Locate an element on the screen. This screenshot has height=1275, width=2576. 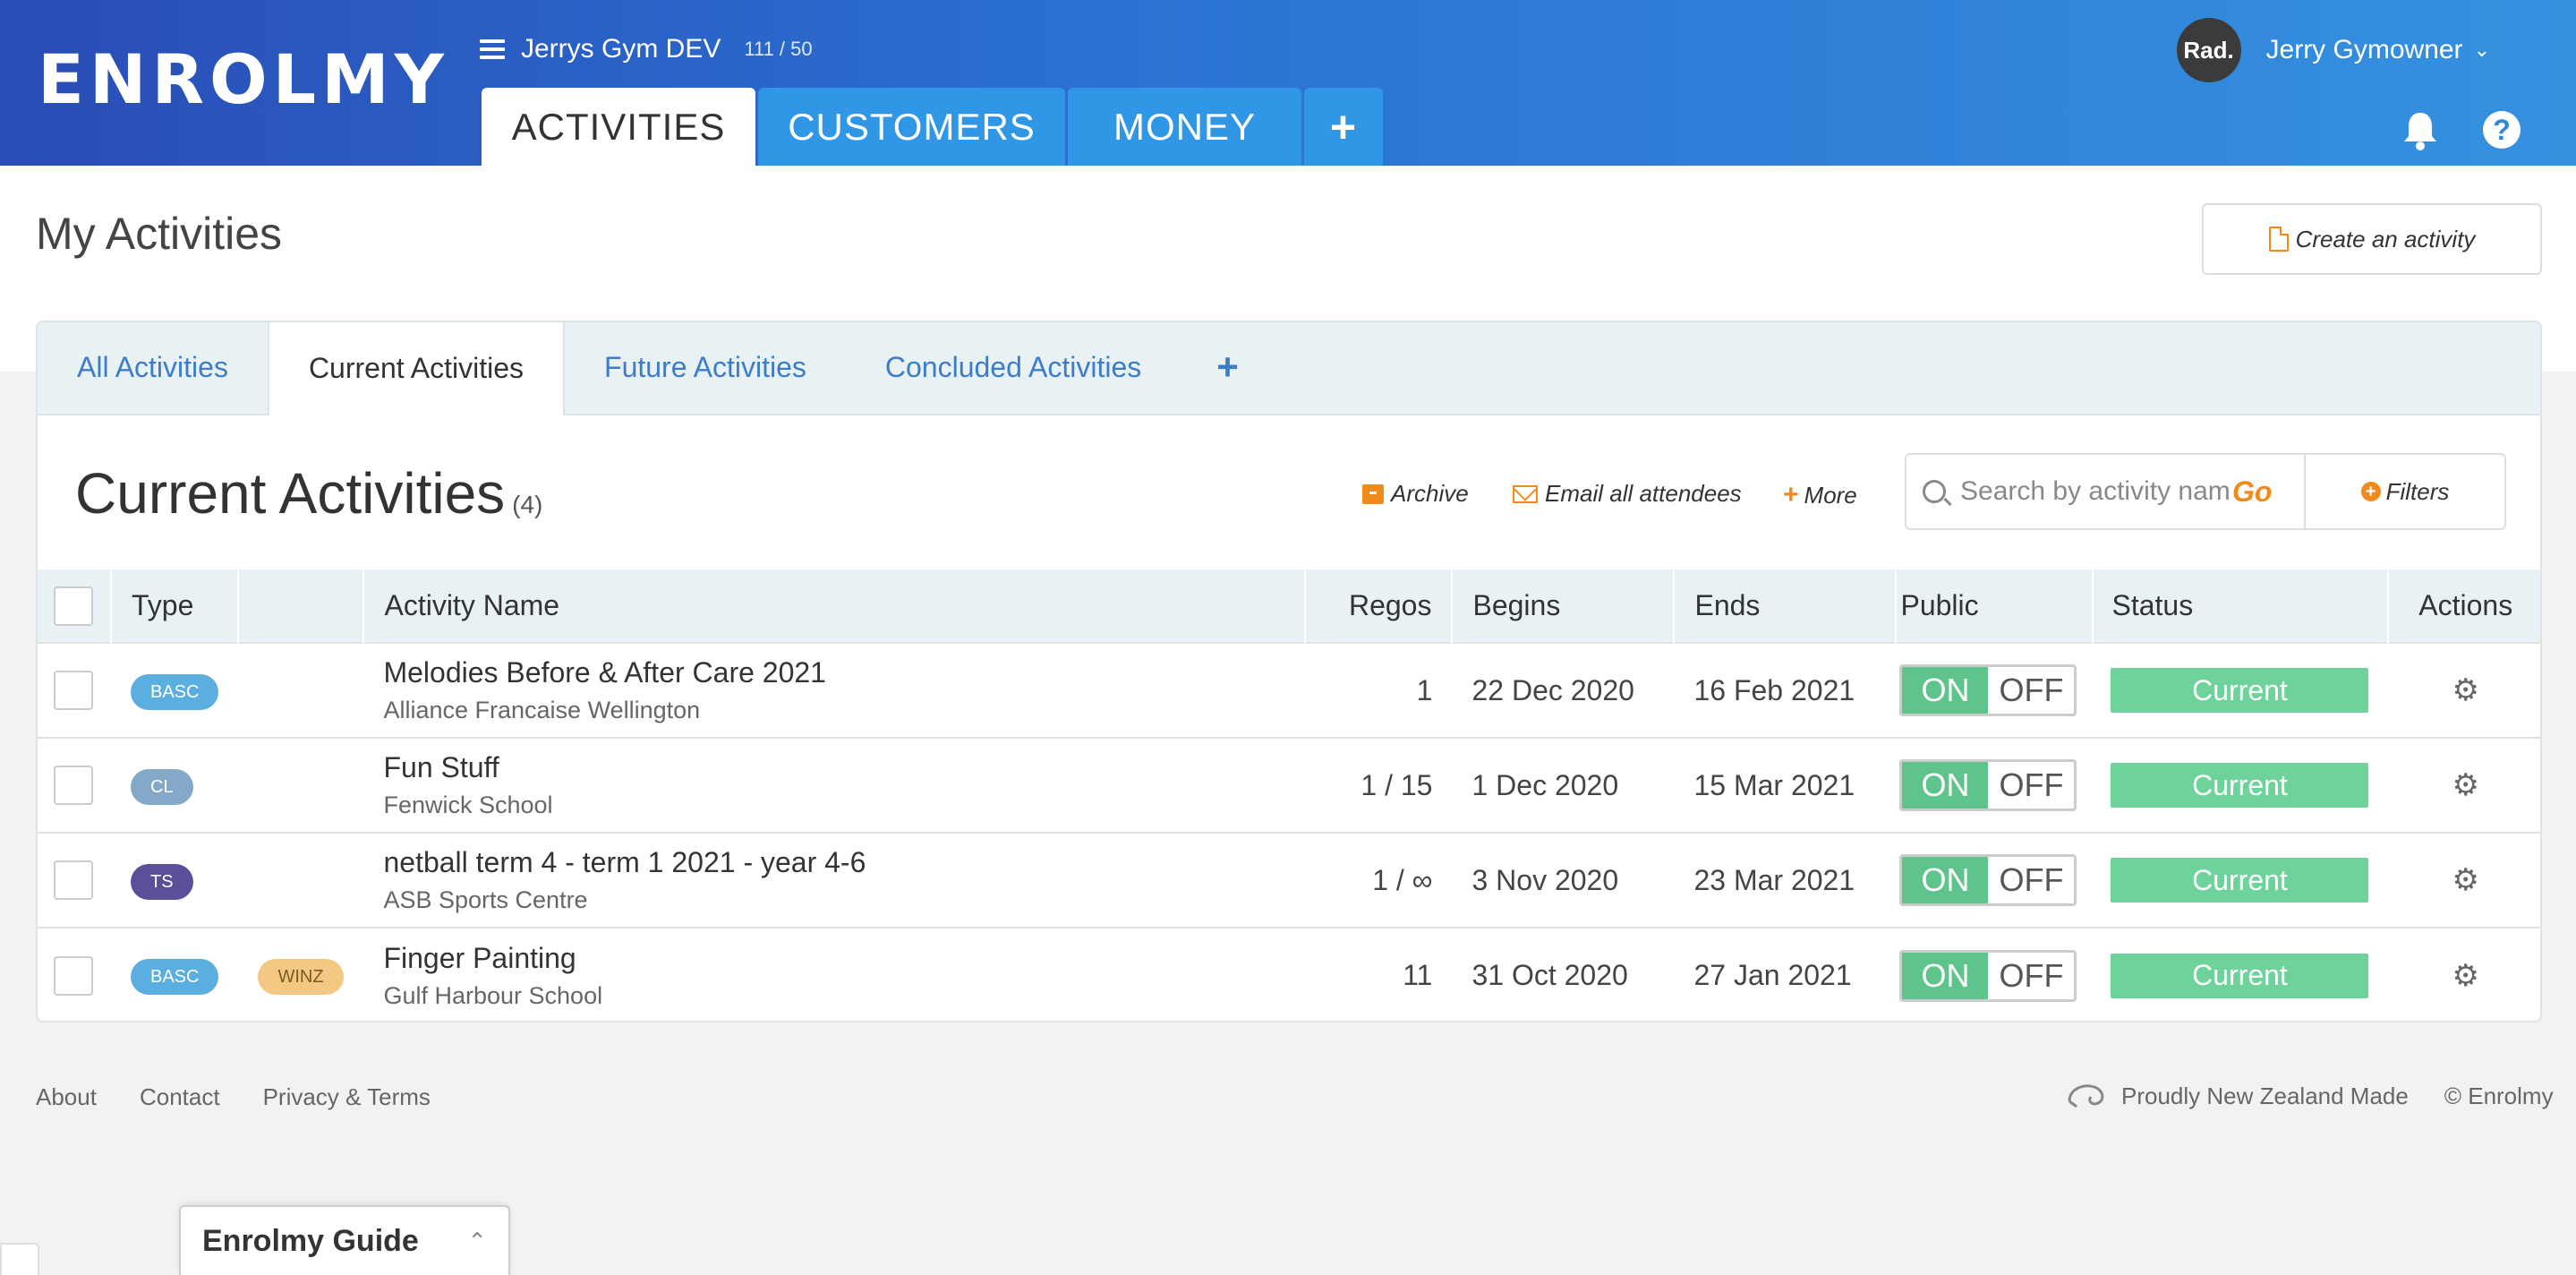
type-cell: BASC is located at coordinates (175, 974).